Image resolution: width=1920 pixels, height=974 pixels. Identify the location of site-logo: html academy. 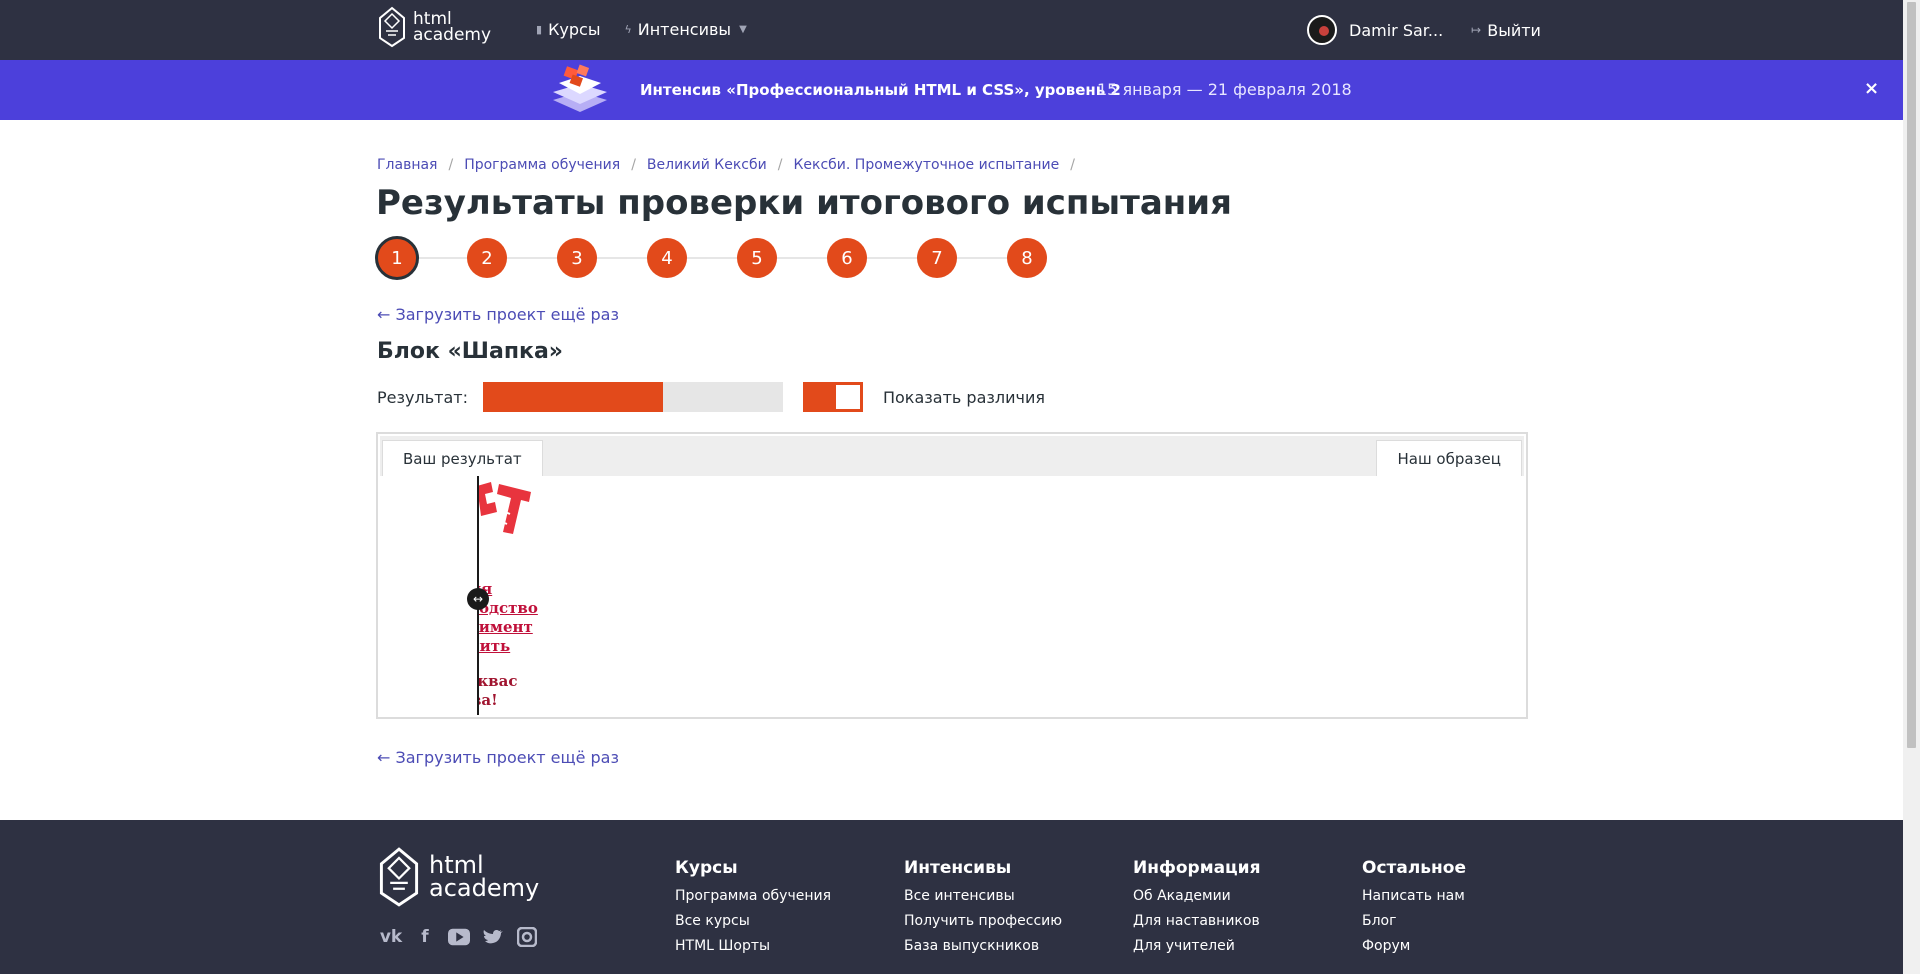
(434, 27).